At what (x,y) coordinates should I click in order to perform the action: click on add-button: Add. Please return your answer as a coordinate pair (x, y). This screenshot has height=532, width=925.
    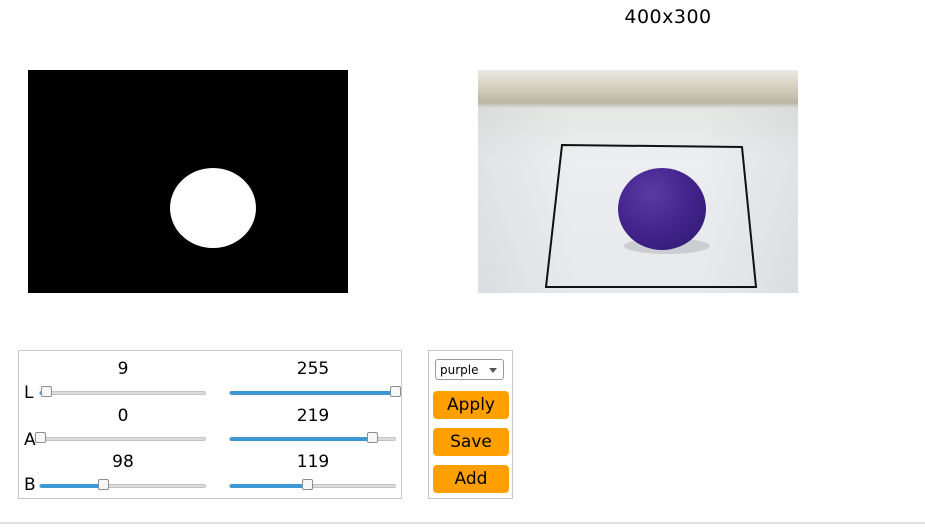
    Looking at the image, I should click on (471, 479).